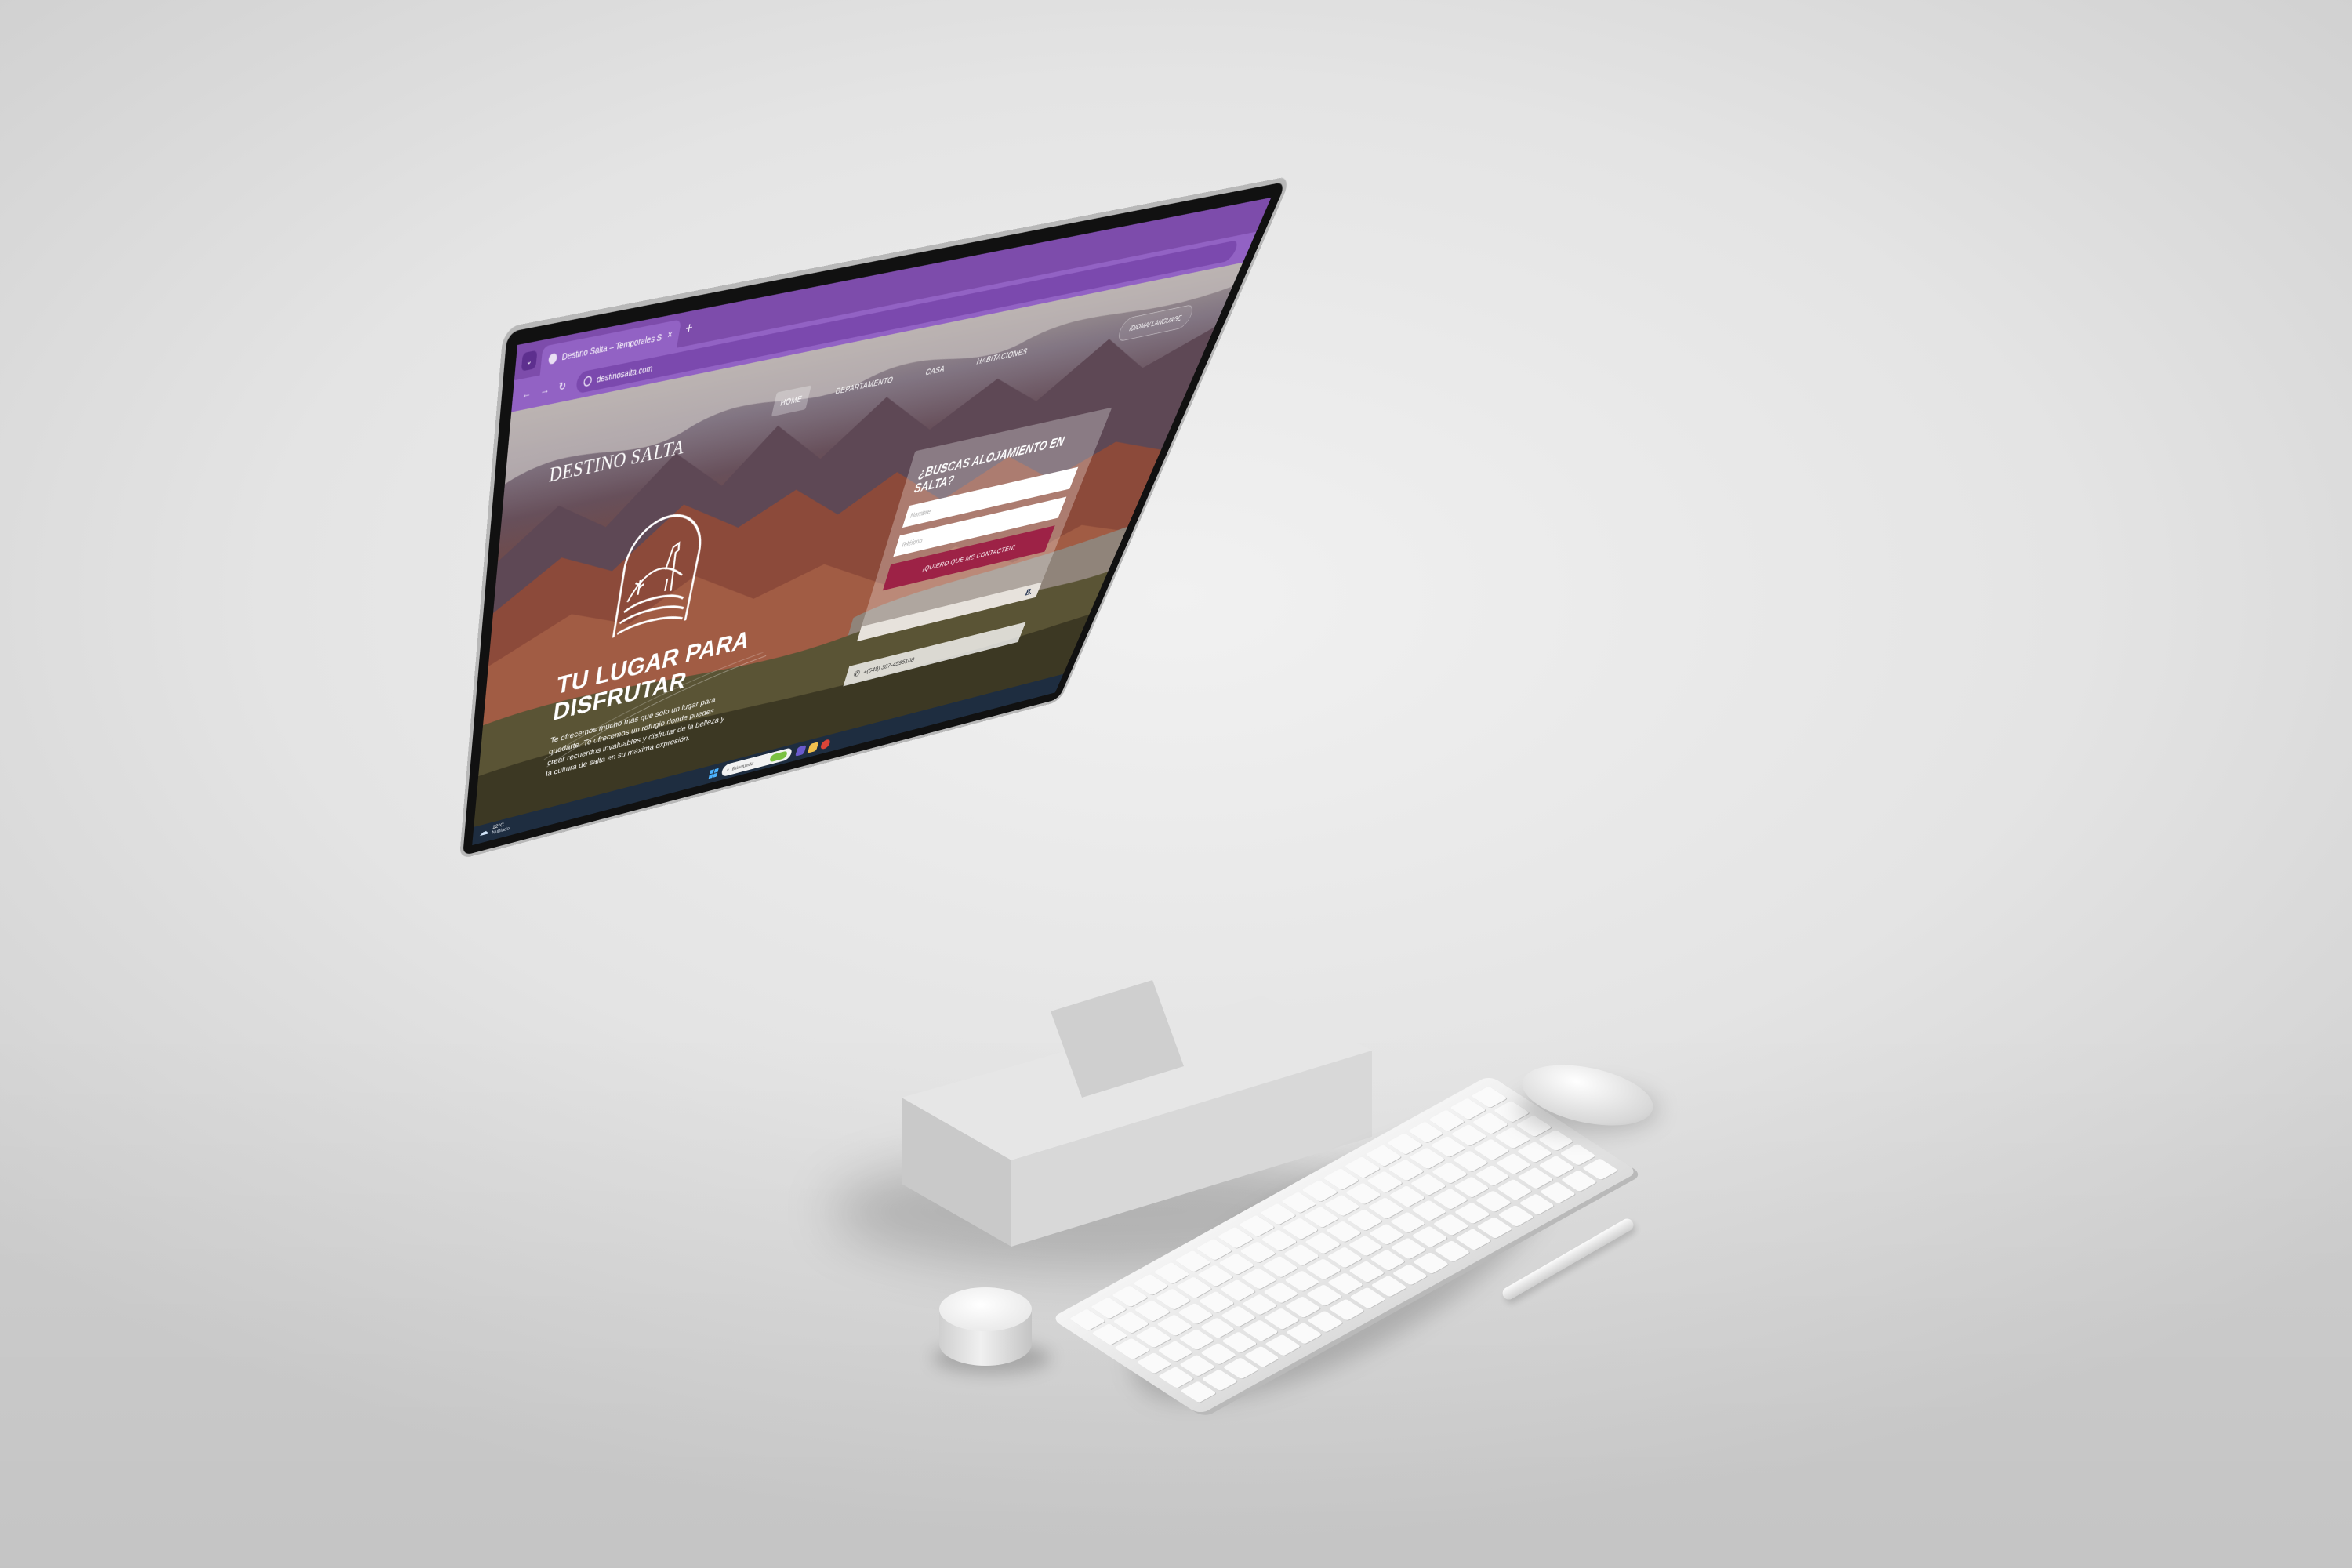 This screenshot has height=1568, width=2352. What do you see at coordinates (689, 328) in the screenshot?
I see `new-tab-button: +` at bounding box center [689, 328].